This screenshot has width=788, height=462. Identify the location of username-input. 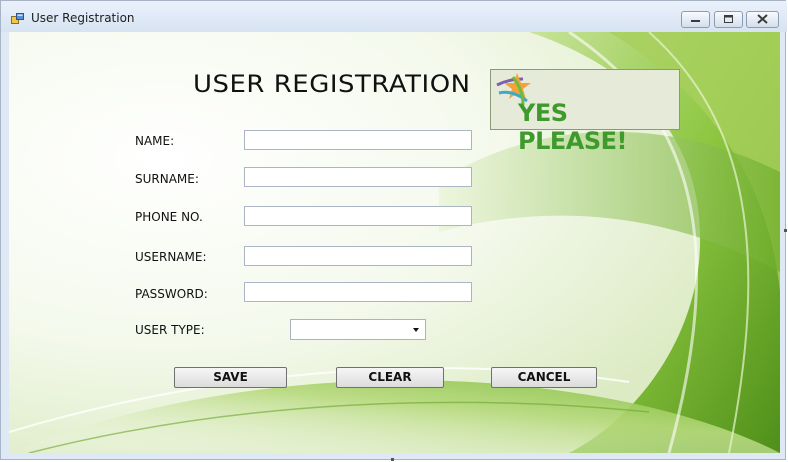
(358, 256).